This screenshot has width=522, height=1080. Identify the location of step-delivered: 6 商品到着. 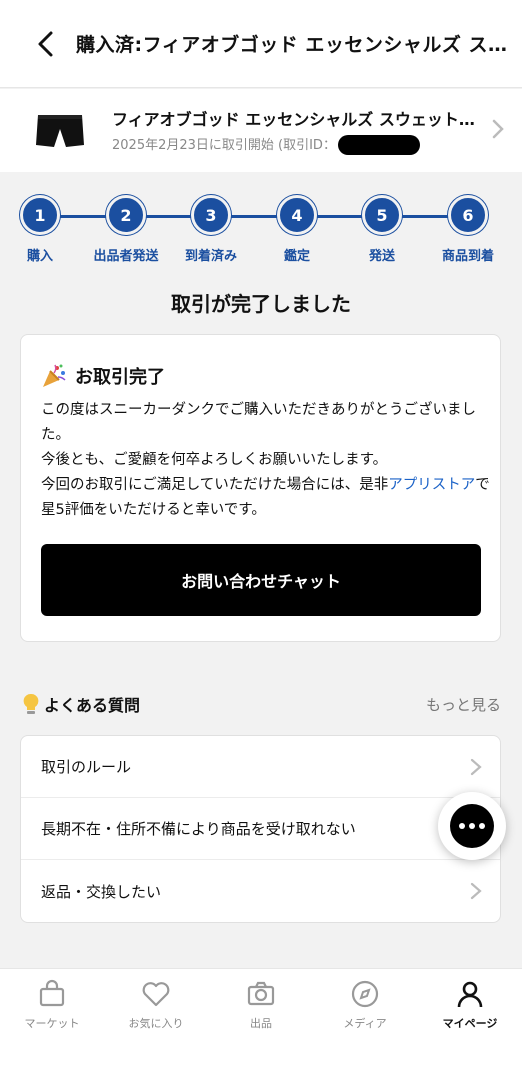
(468, 229).